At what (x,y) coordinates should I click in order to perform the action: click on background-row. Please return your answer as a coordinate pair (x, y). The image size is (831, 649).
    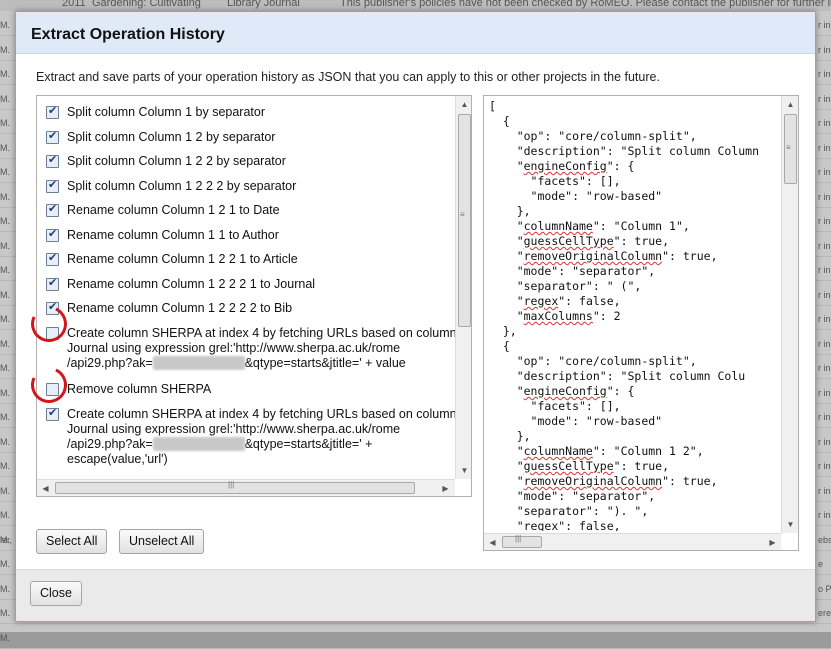
    Looking at the image, I should click on (415, 637).